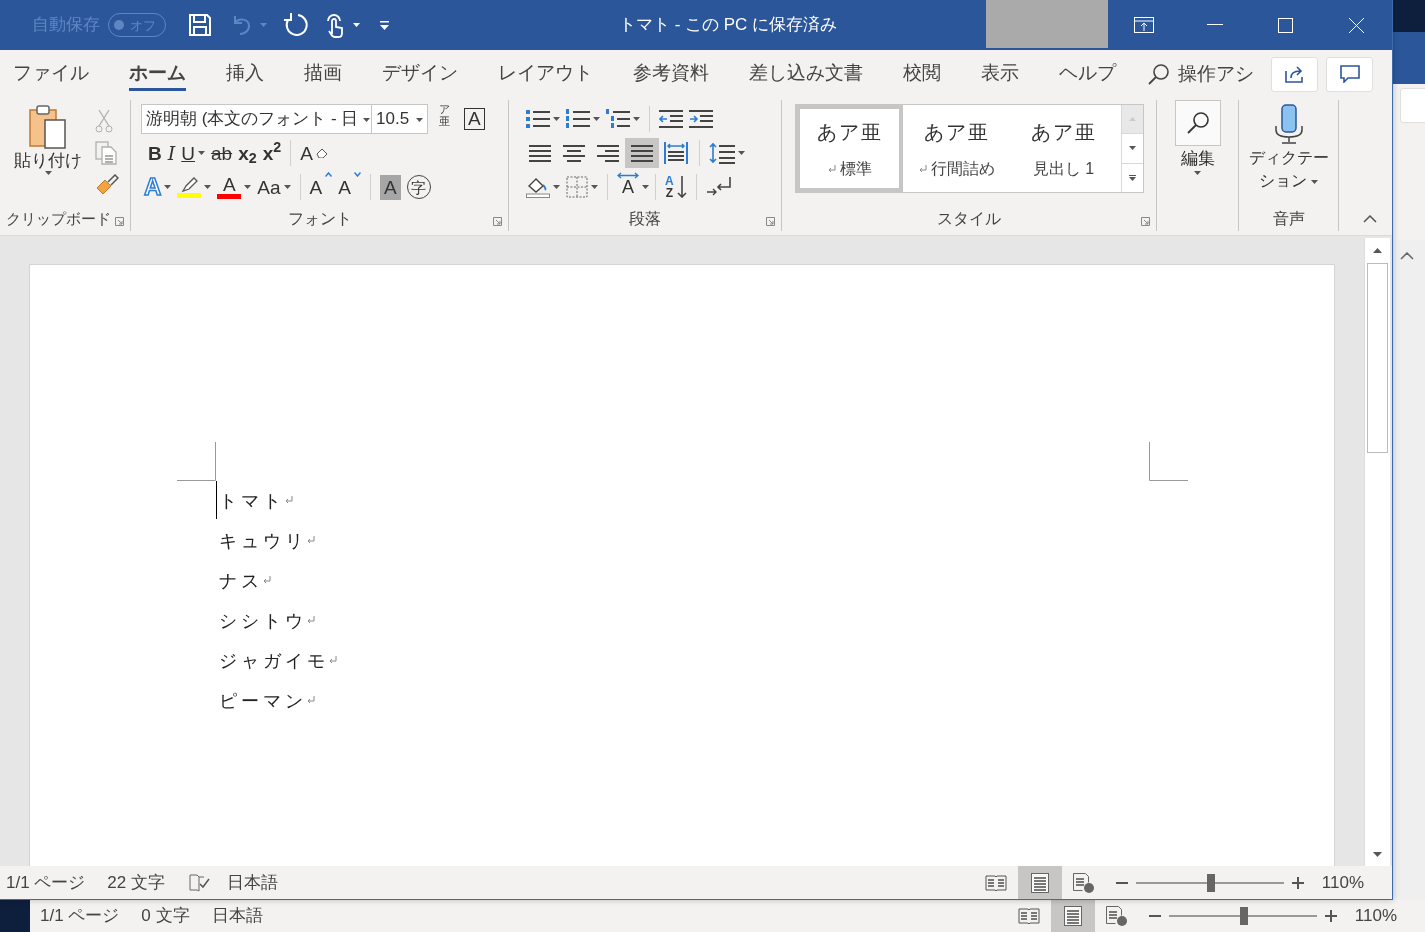 The height and width of the screenshot is (932, 1425). What do you see at coordinates (701, 119) in the screenshot?
I see `indent-icon` at bounding box center [701, 119].